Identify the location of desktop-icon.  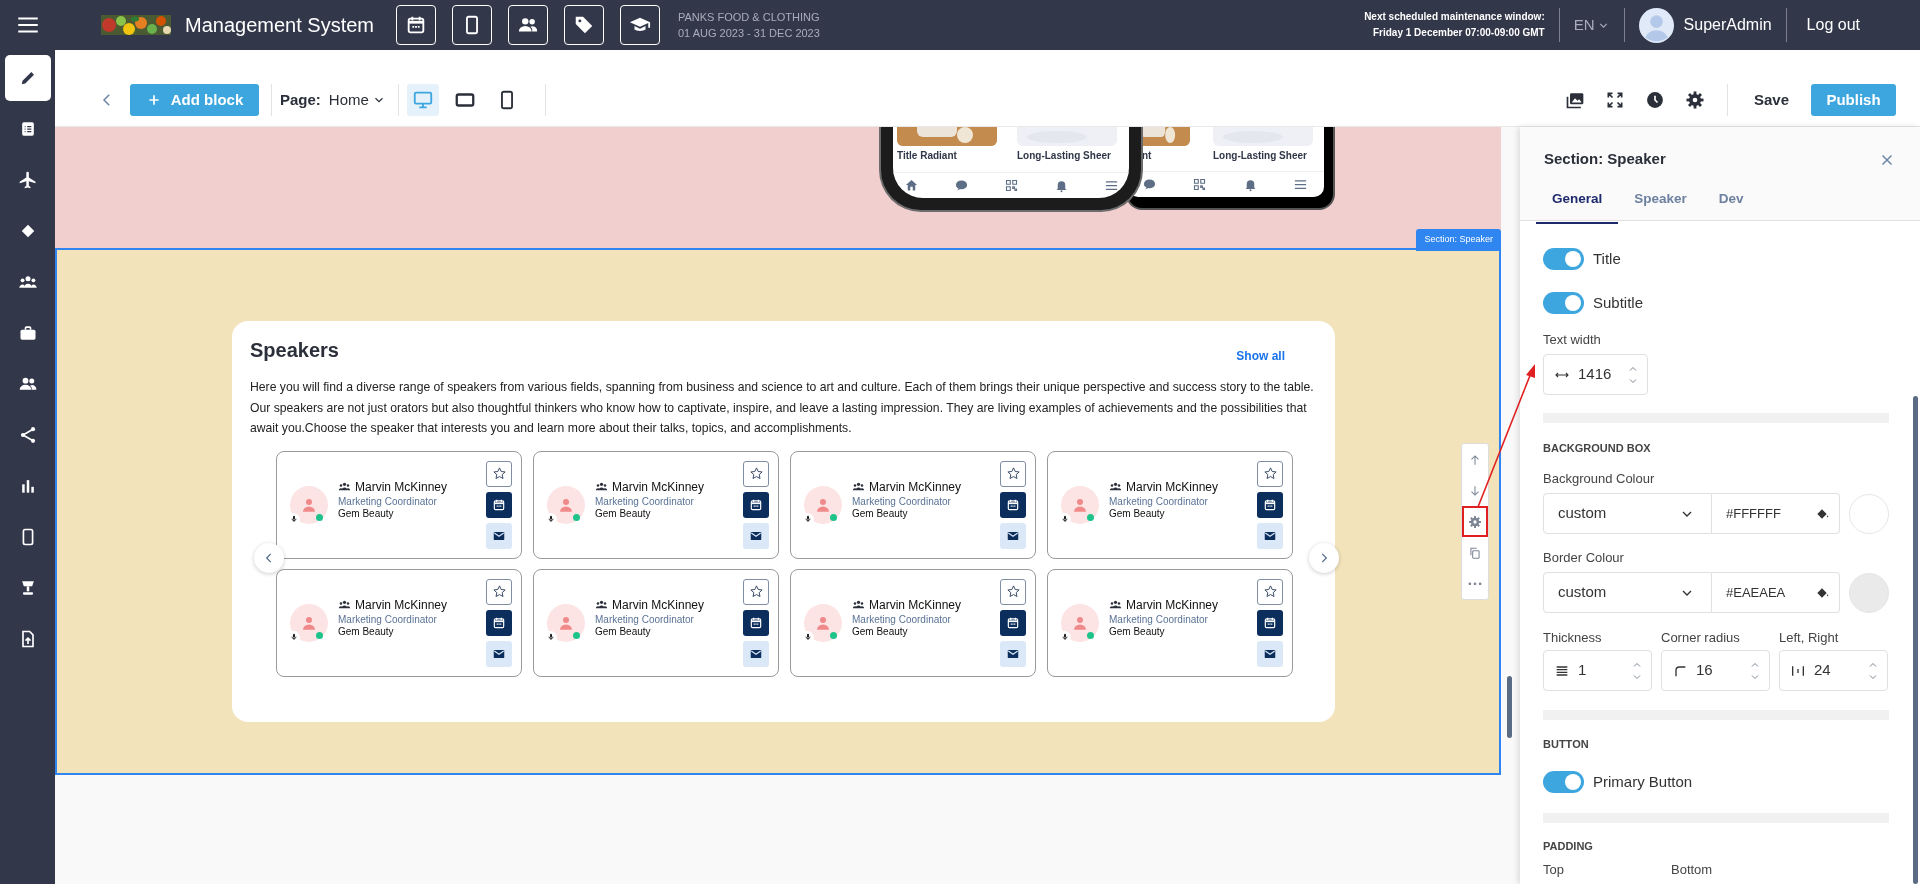
(422, 100).